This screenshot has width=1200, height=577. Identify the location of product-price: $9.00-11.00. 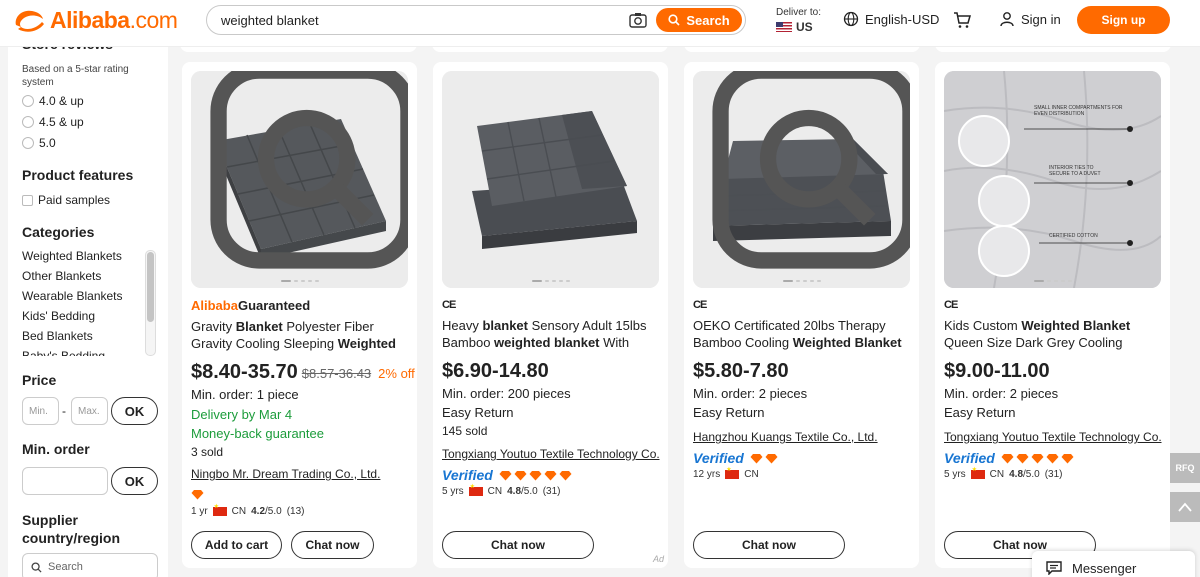
(997, 371).